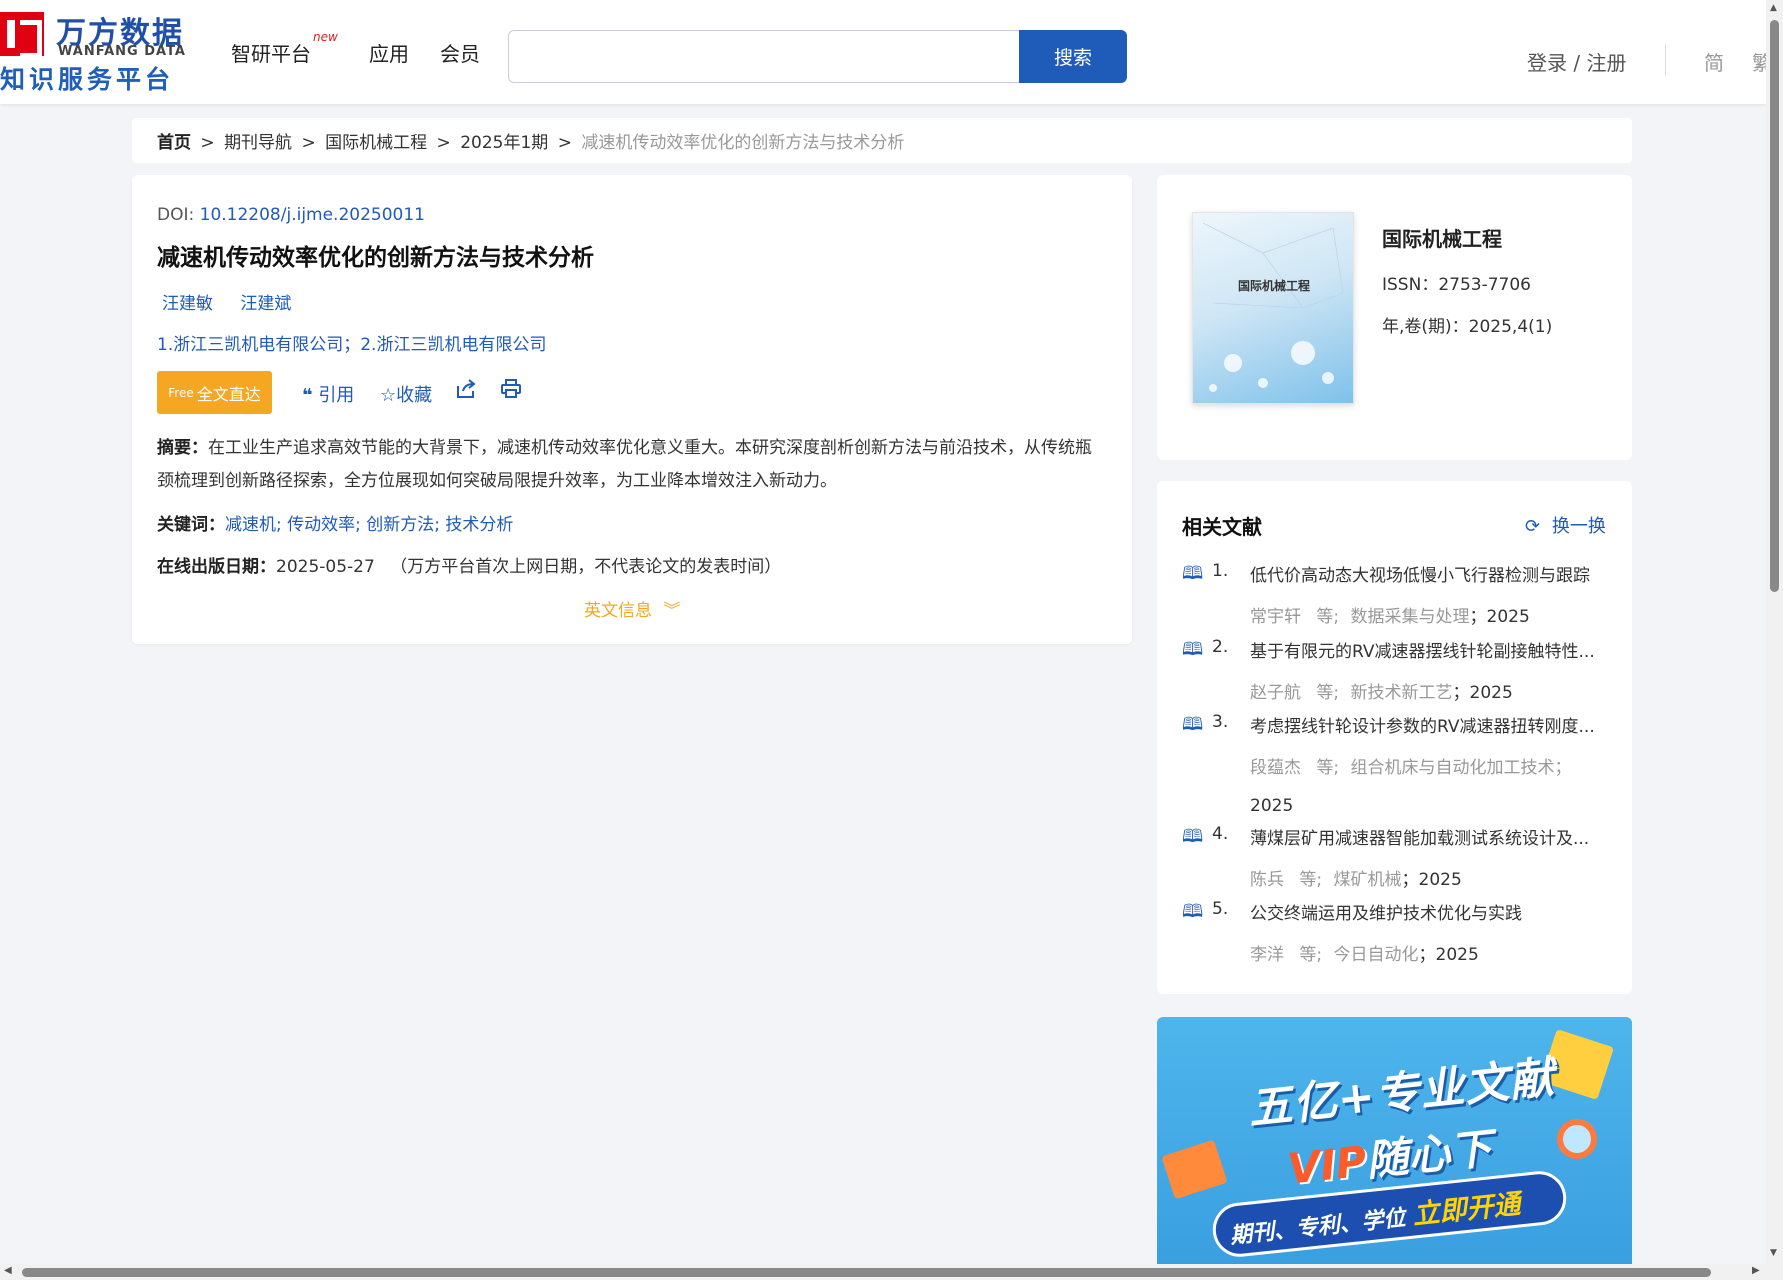  I want to click on item-source: 组合机床与自动化加工技术, so click(1453, 768).